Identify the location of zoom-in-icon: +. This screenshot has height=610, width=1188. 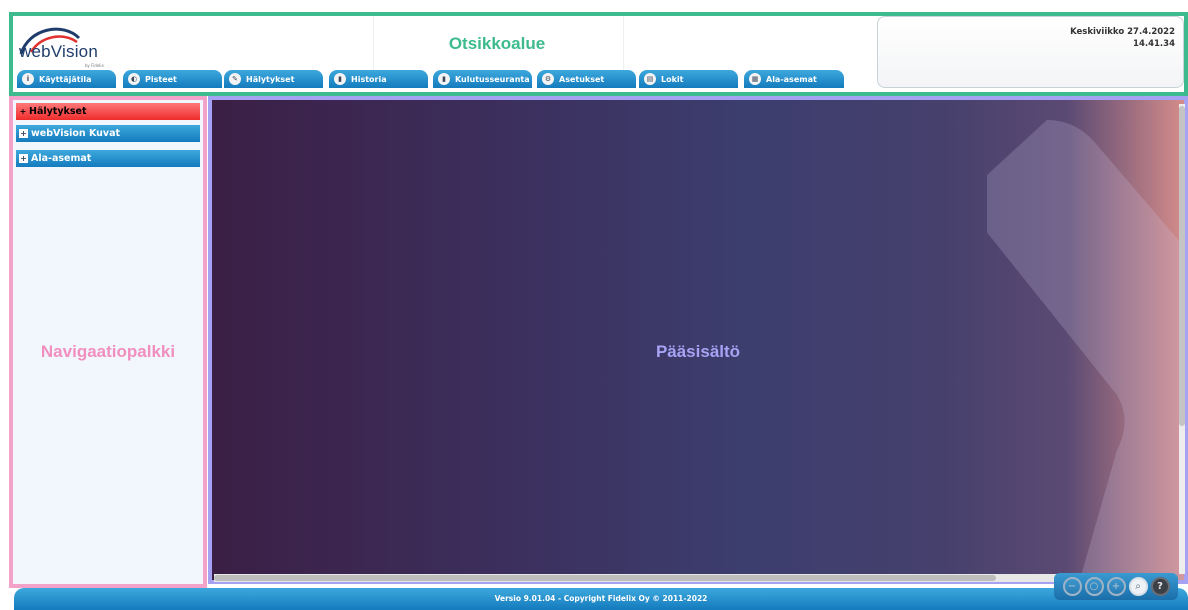
(1116, 586).